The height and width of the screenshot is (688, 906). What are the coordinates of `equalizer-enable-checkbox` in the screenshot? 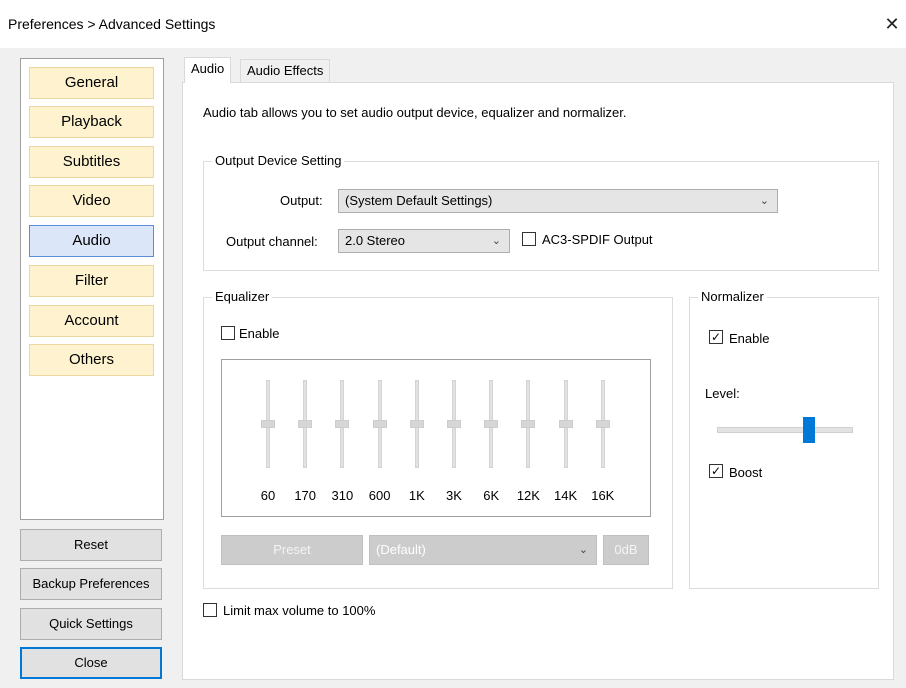 It's located at (228, 333).